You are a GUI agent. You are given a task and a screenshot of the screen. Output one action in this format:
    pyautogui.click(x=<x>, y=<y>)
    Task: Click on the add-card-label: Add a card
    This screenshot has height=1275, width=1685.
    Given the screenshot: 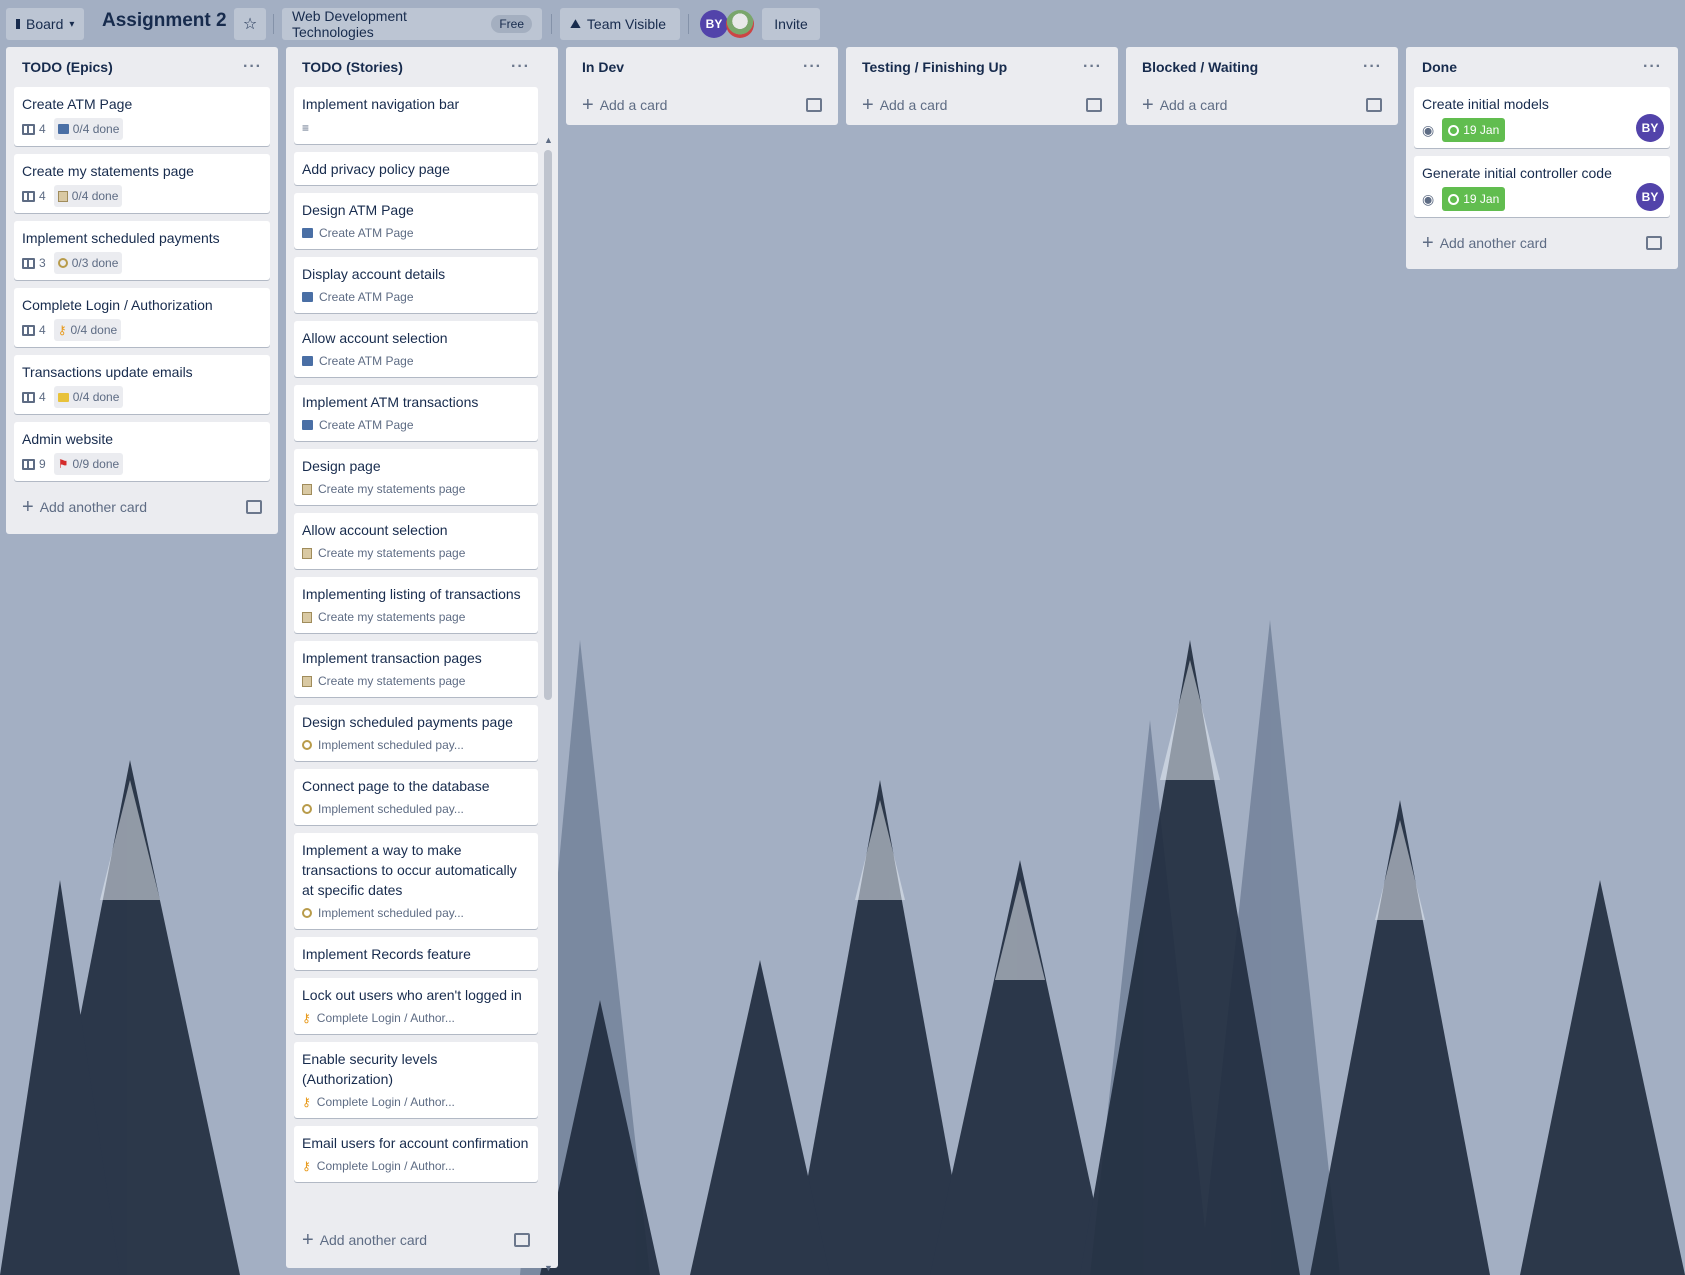 What is the action you would take?
    pyautogui.click(x=633, y=105)
    